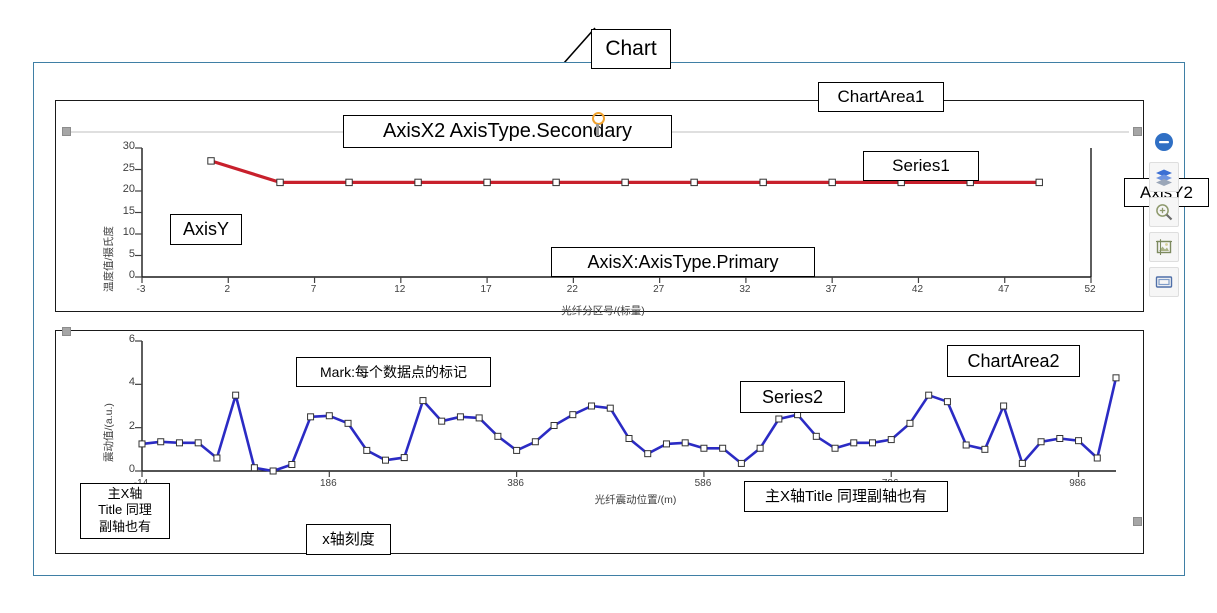 The image size is (1217, 613). What do you see at coordinates (313, 289) in the screenshot?
I see `x-tick-label: 7` at bounding box center [313, 289].